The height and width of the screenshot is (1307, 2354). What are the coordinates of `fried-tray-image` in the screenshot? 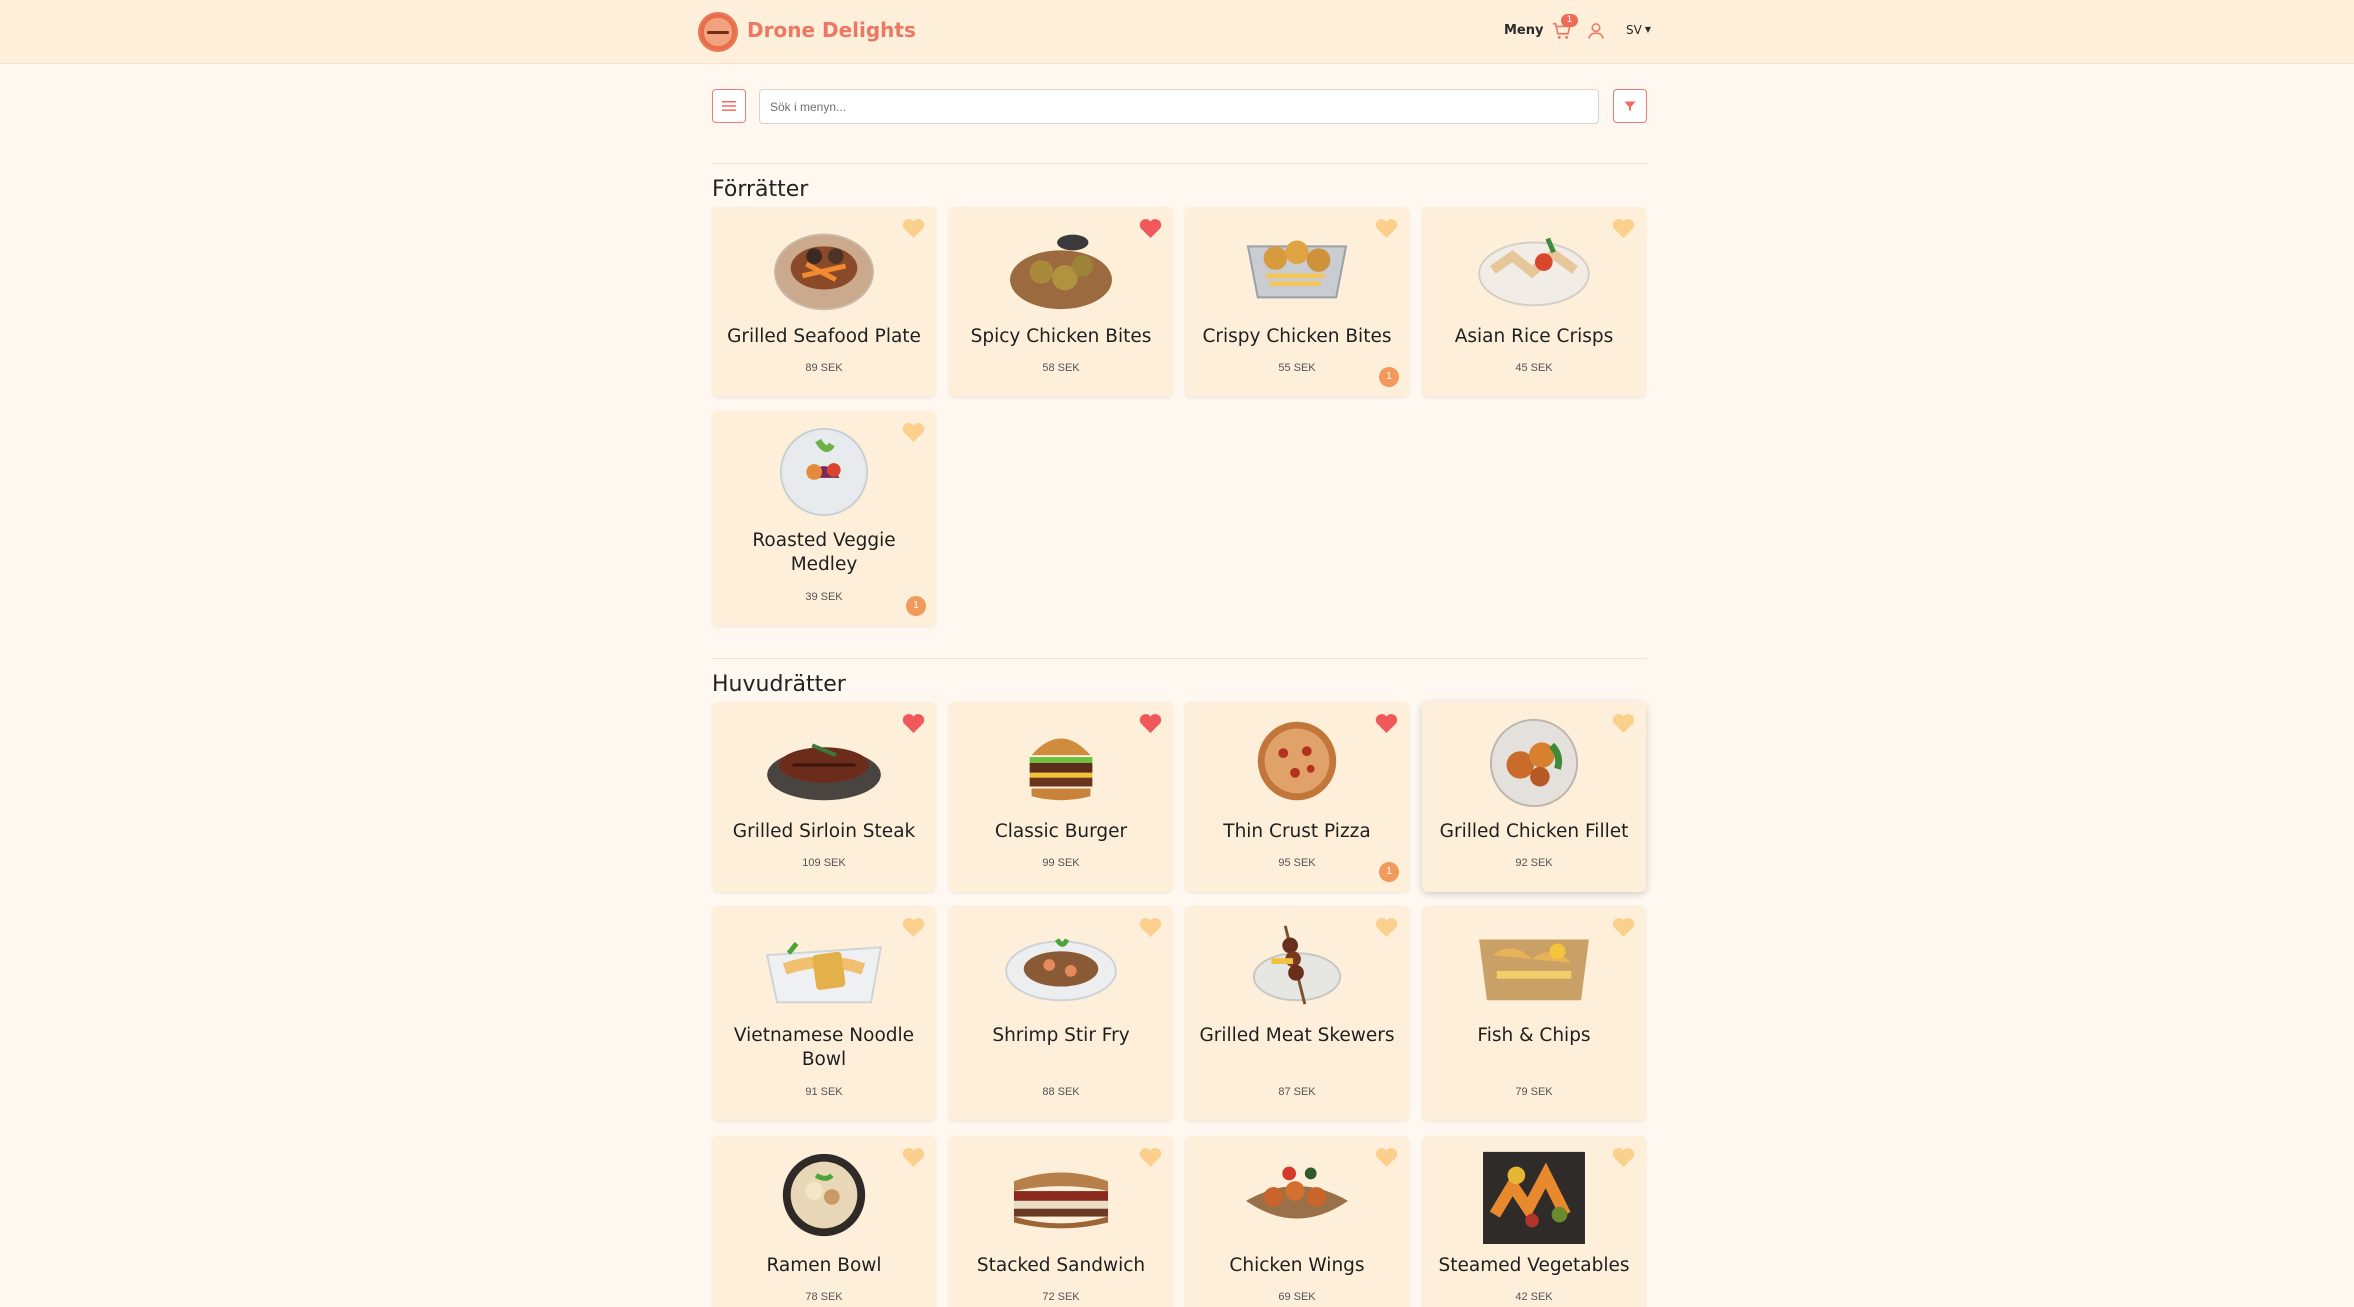 It's located at (1297, 266).